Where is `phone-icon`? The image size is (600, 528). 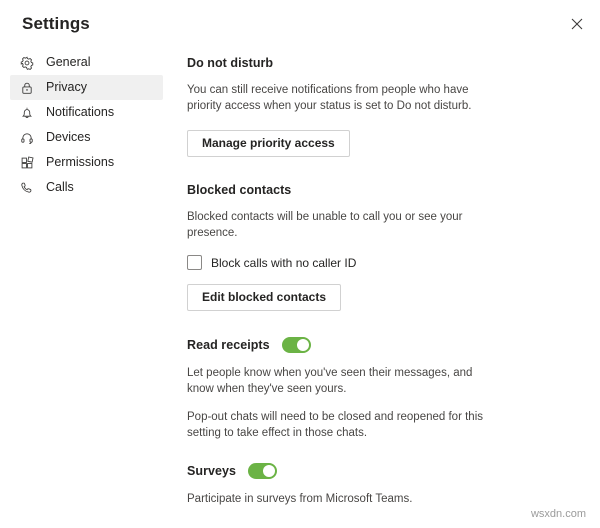
phone-icon is located at coordinates (27, 188).